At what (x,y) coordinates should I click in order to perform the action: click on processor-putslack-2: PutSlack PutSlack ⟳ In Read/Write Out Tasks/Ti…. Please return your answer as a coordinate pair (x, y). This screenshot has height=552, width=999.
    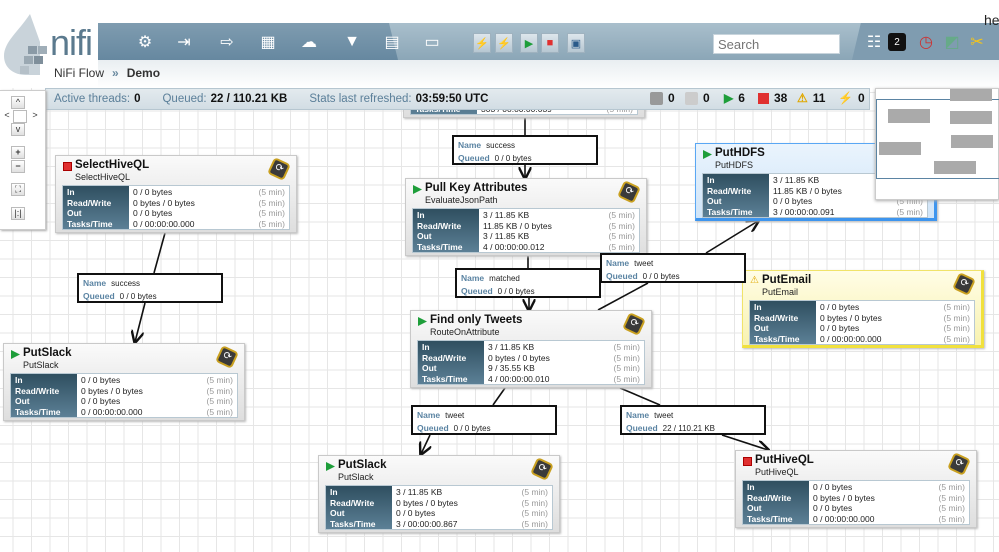
    Looking at the image, I should click on (439, 494).